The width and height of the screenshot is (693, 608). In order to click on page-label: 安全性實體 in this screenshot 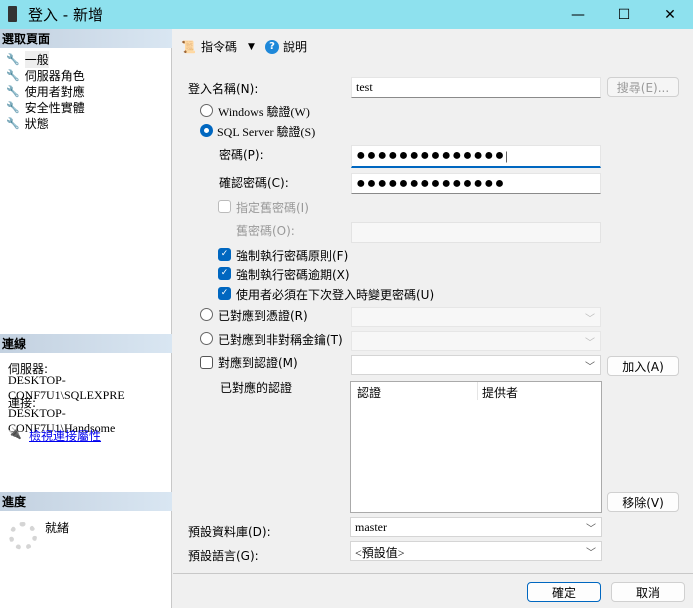, I will do `click(54, 107)`.